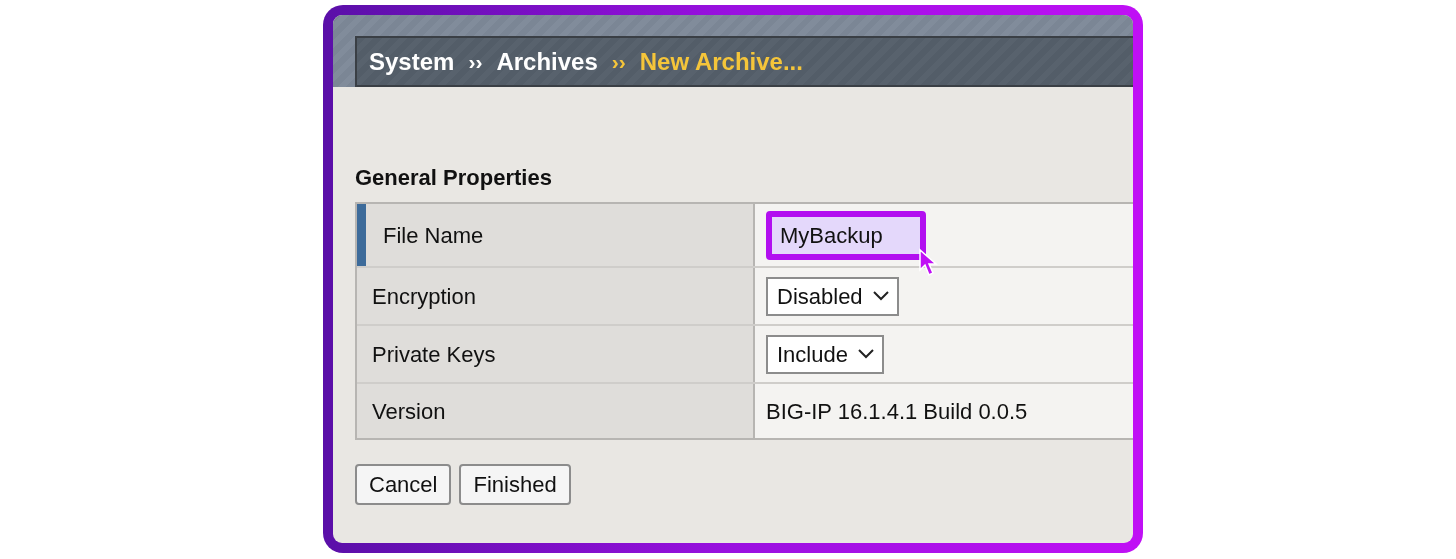 This screenshot has height=559, width=1456. What do you see at coordinates (403, 484) in the screenshot?
I see `form-button: Cancel` at bounding box center [403, 484].